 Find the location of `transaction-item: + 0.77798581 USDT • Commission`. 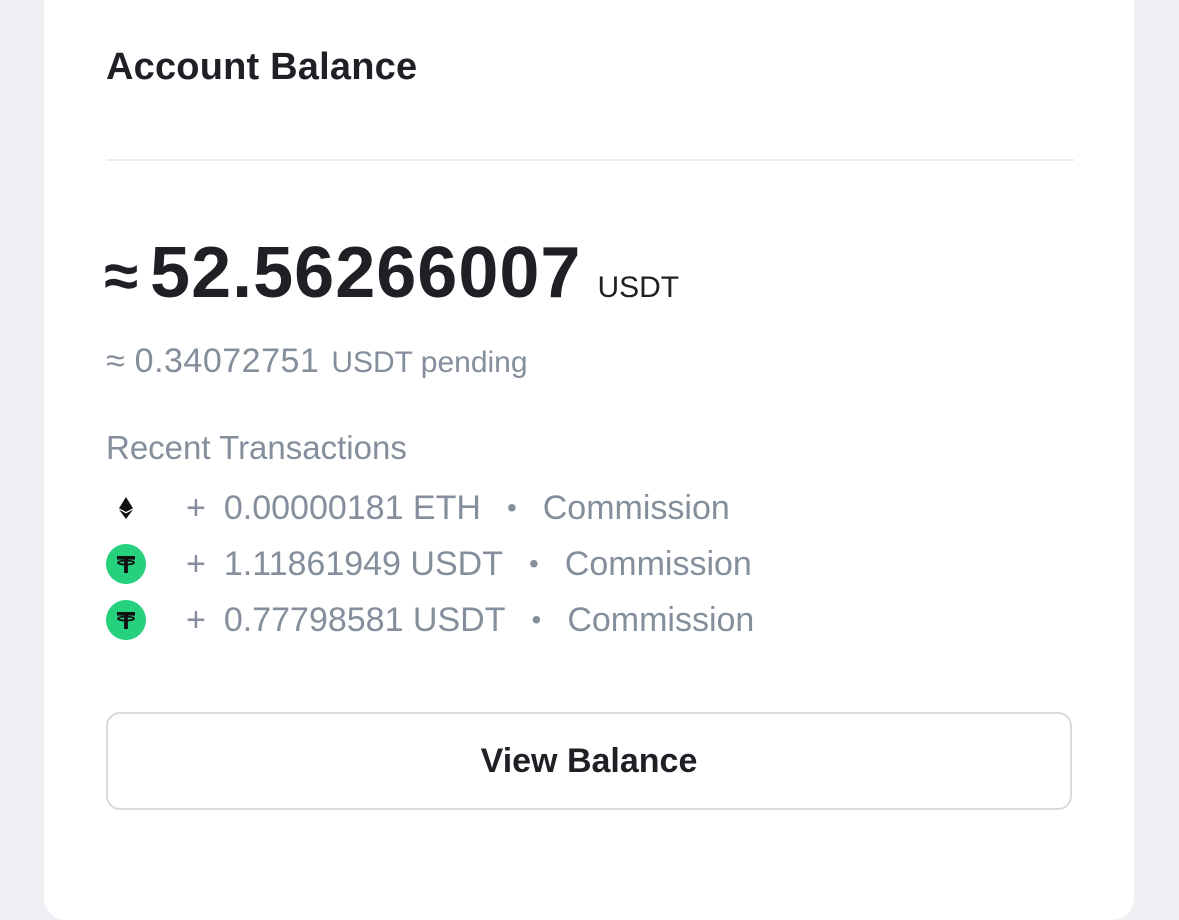

transaction-item: + 0.77798581 USDT • Commission is located at coordinates (590, 620).